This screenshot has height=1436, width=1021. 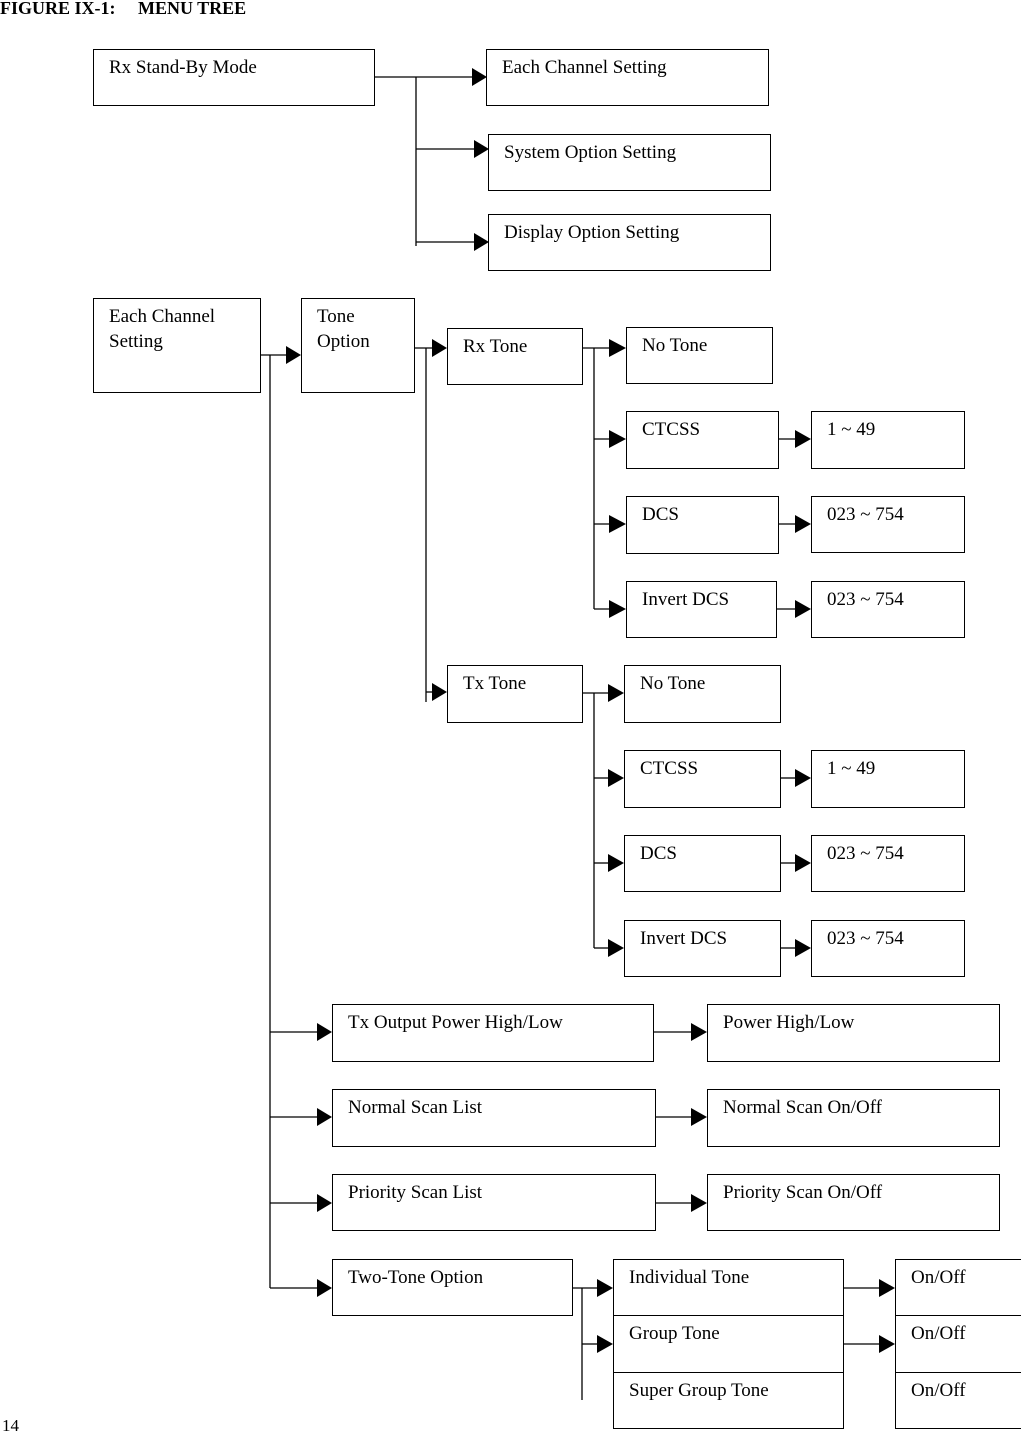 What do you see at coordinates (728, 1287) in the screenshot?
I see `node-individual-tone: Individual Tone` at bounding box center [728, 1287].